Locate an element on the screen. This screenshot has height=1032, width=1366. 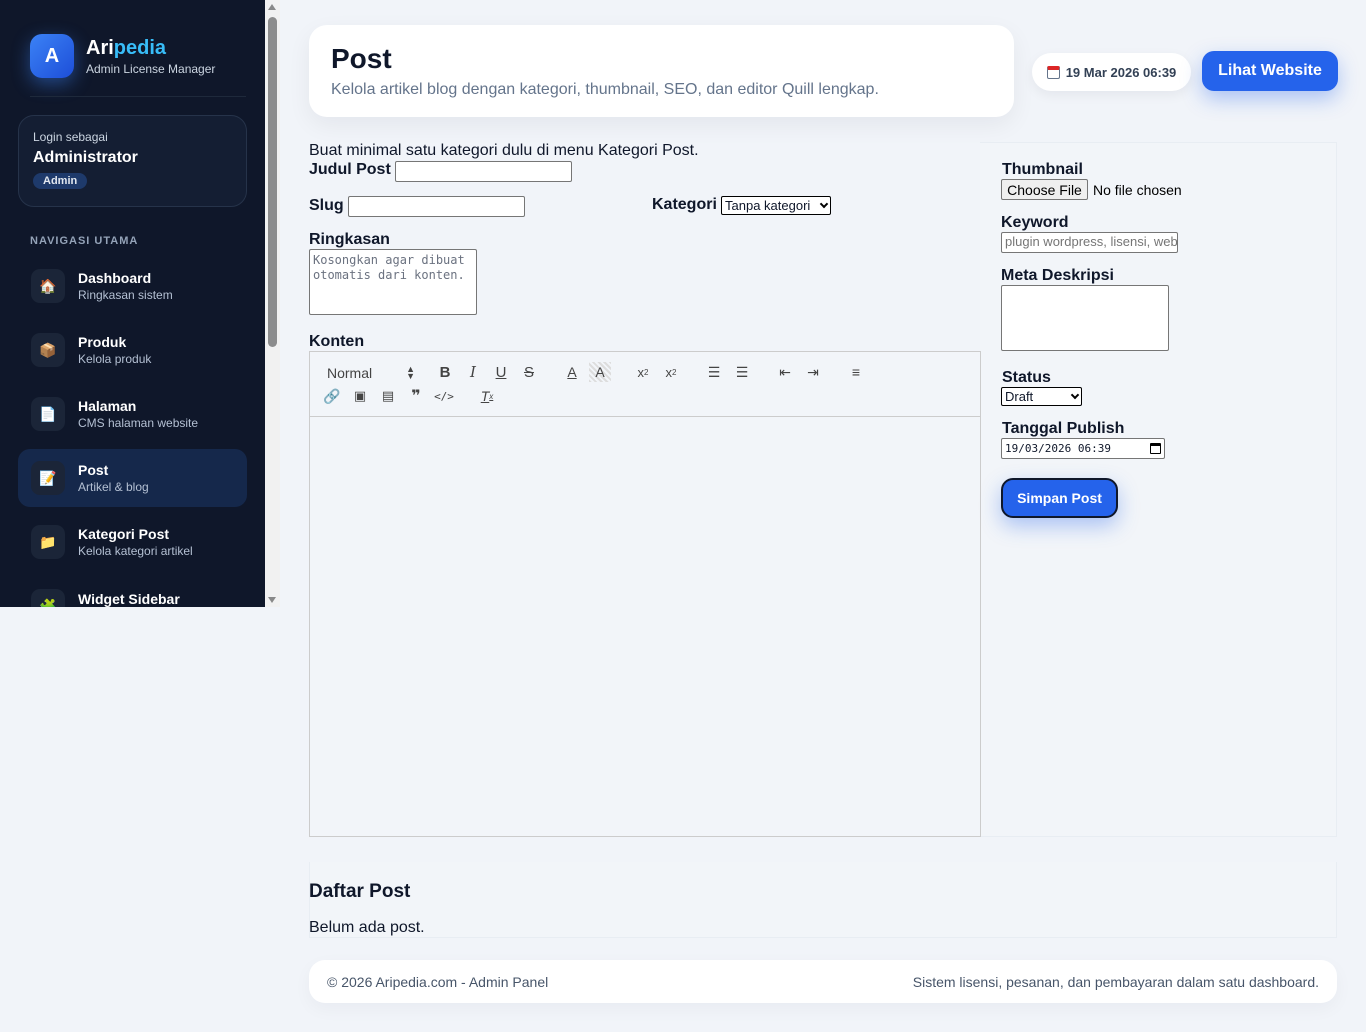
brand-name: Aripedia is located at coordinates (150, 48).